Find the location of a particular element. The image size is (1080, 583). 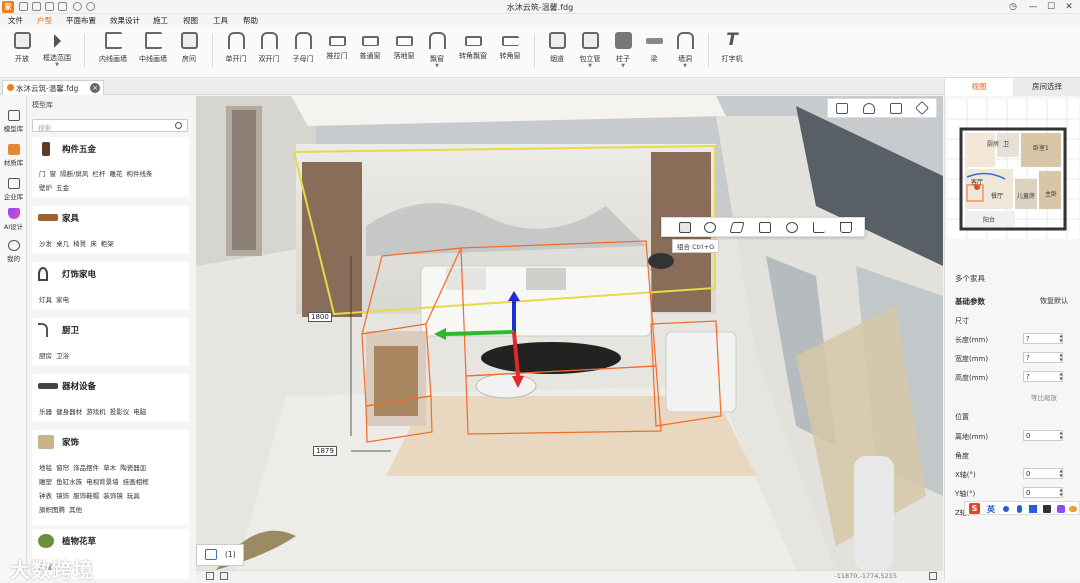

rail-mine: 我的 is located at coordinates (13, 251).